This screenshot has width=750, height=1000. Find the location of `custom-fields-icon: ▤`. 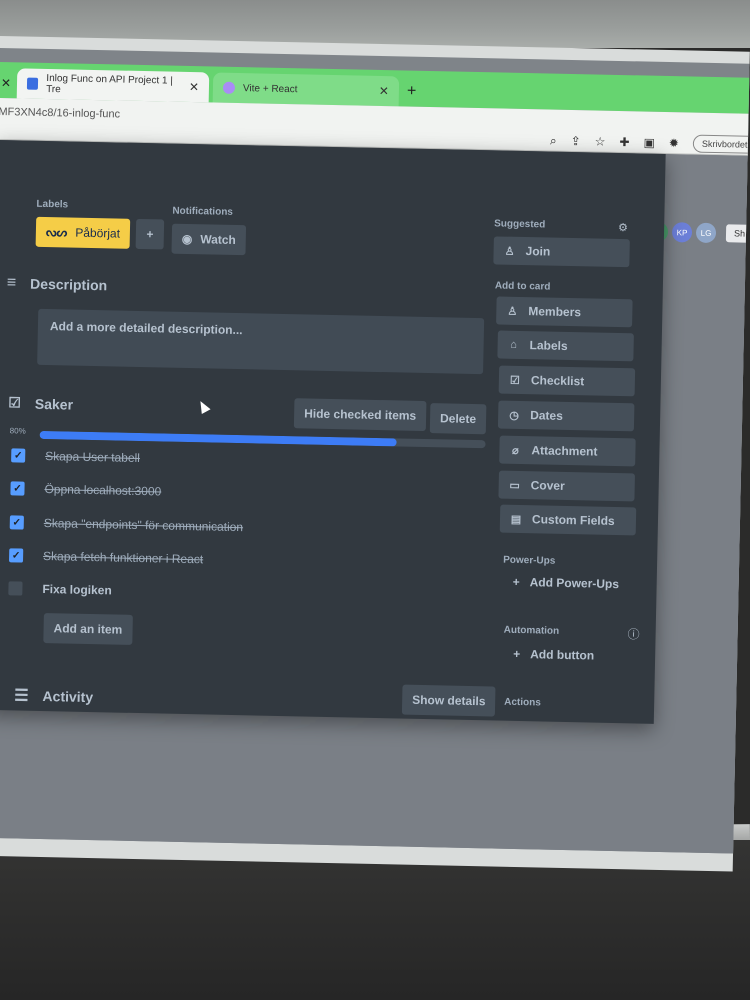

custom-fields-icon: ▤ is located at coordinates (516, 519).